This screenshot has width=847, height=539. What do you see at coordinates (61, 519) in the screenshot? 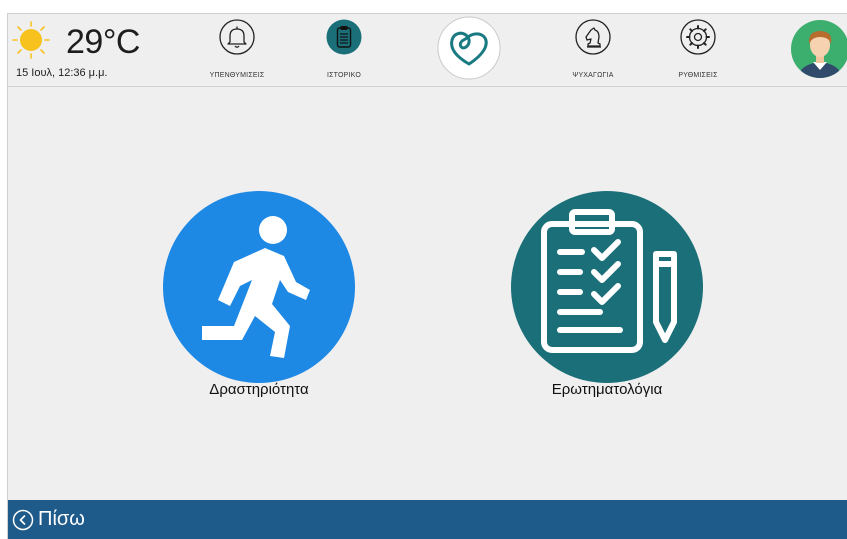
I see `back-label: Πίσω` at bounding box center [61, 519].